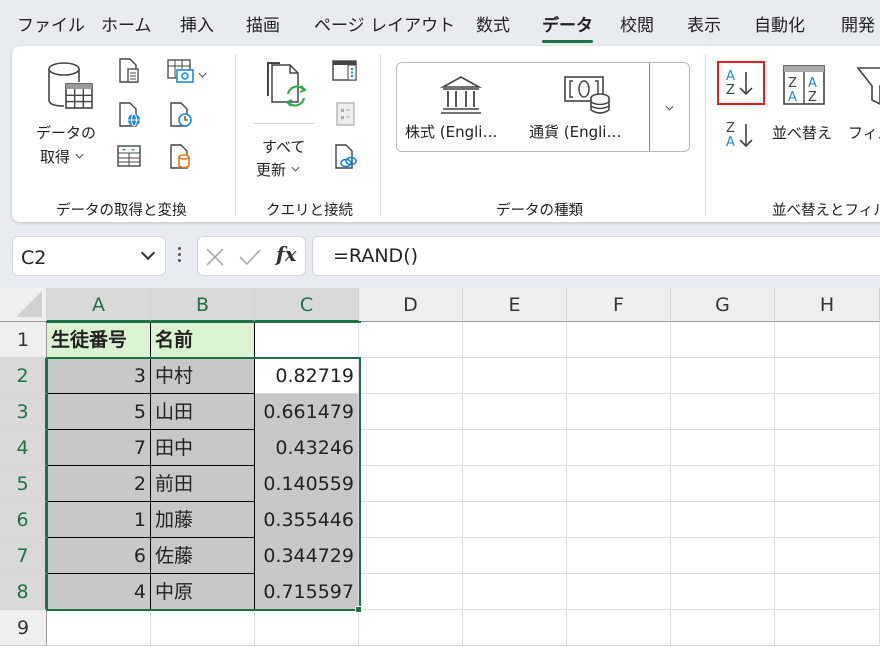 Image resolution: width=880 pixels, height=647 pixels. Describe the element at coordinates (411, 340) in the screenshot. I see `cell-d1` at that location.